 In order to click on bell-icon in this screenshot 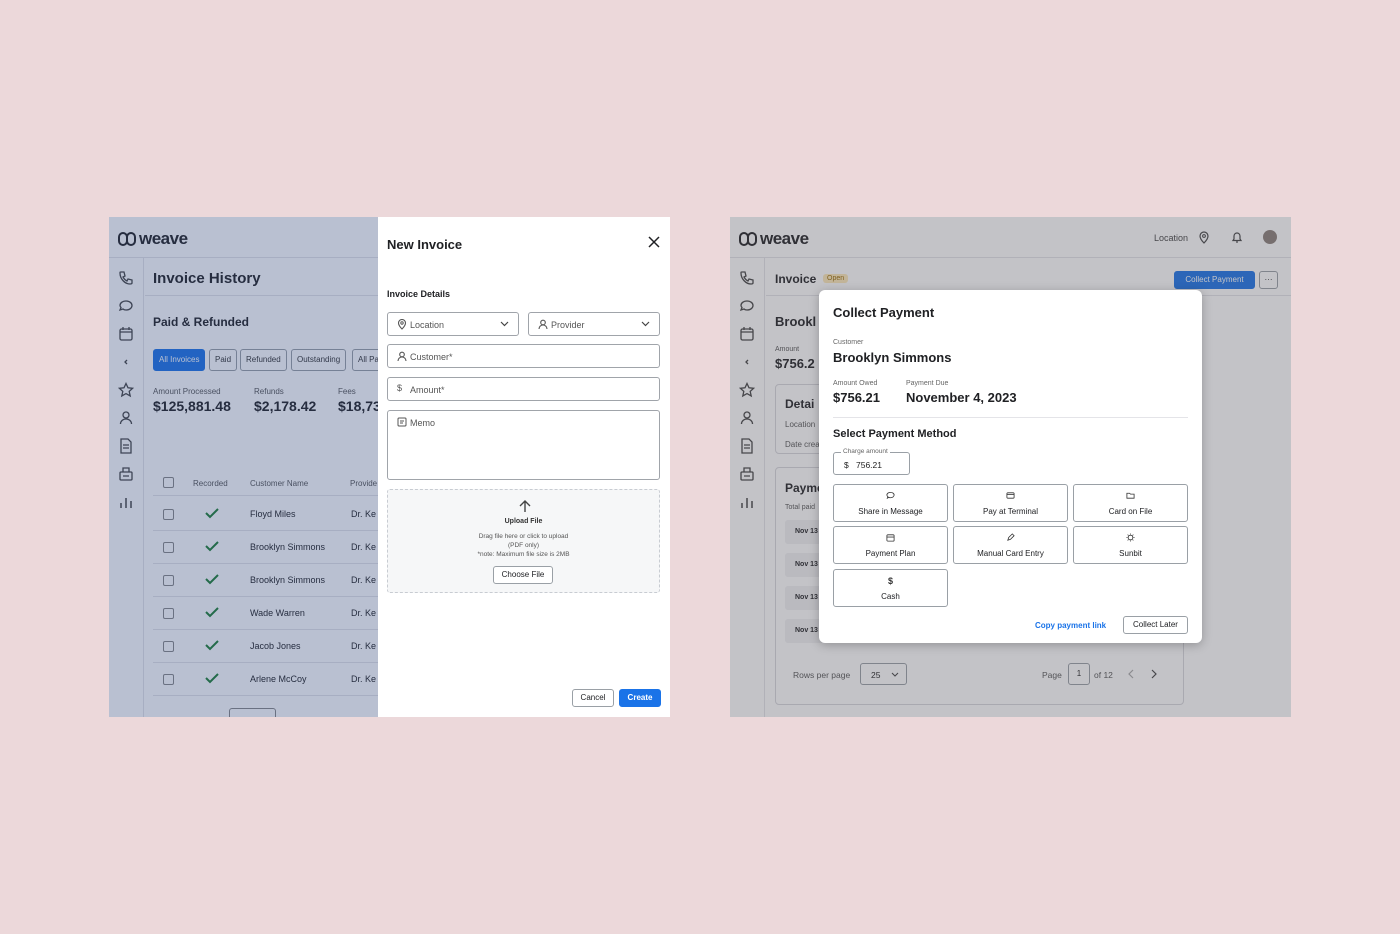, I will do `click(1237, 237)`.